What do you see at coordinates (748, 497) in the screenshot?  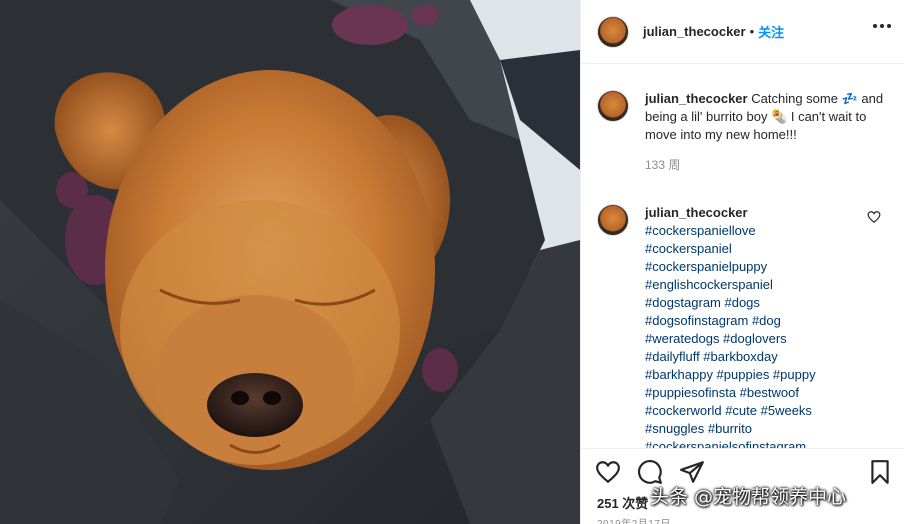 I see `watermark: 头条 @宠物帮领养中心` at bounding box center [748, 497].